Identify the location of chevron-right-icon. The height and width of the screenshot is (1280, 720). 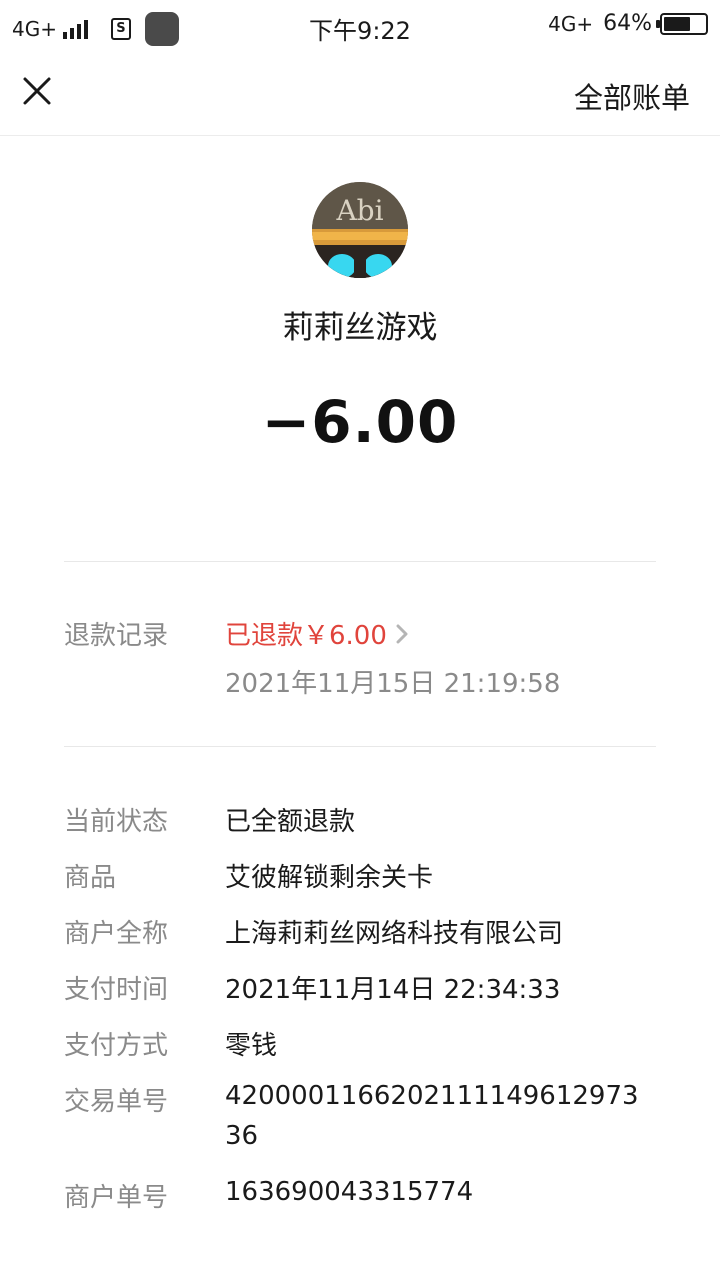
(402, 637).